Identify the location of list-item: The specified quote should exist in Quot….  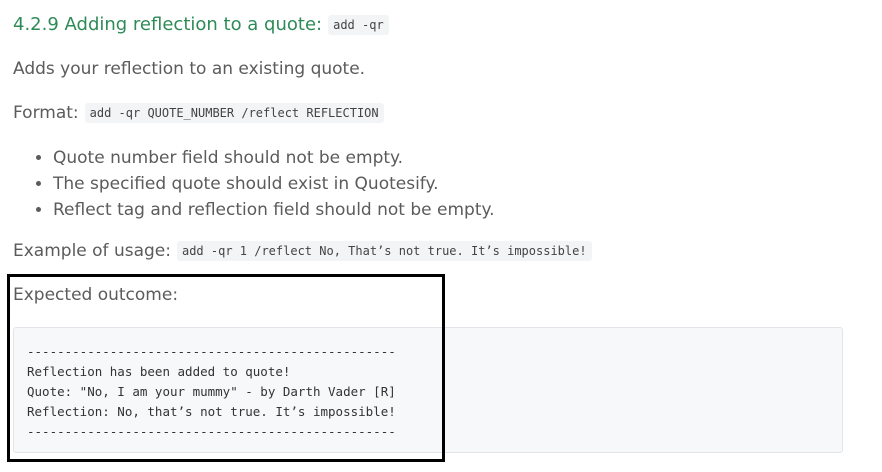
(274, 184).